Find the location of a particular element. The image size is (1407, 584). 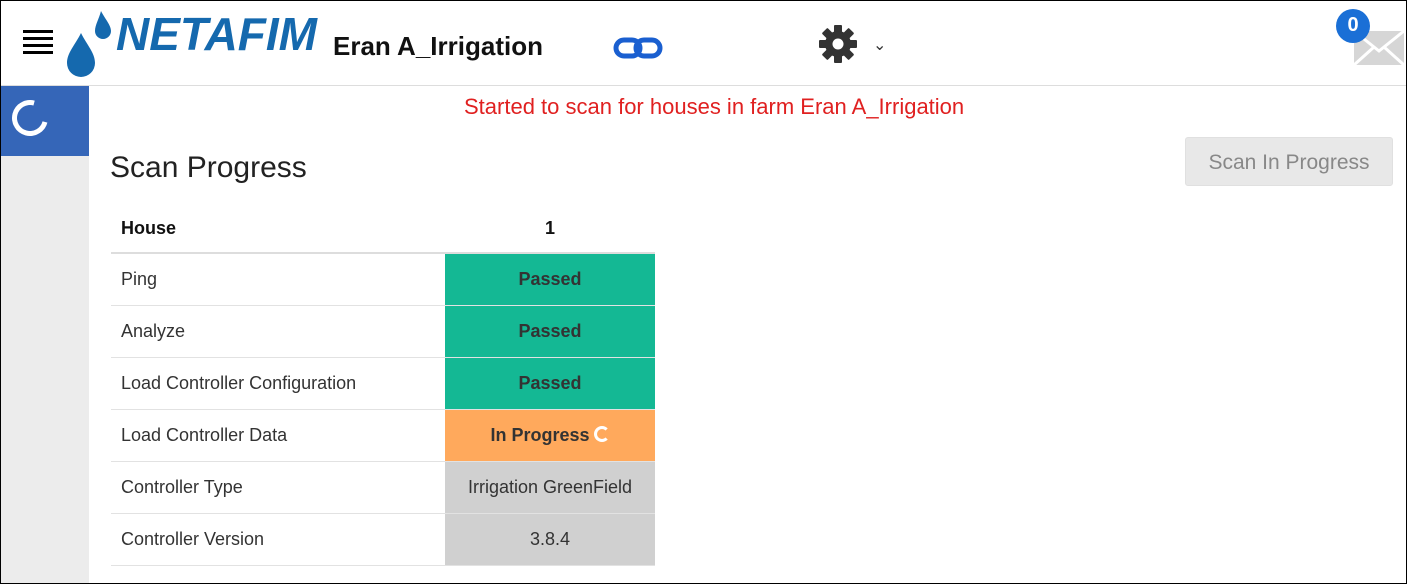

table-row: Controller Type Irrigation GreenField is located at coordinates (383, 487).